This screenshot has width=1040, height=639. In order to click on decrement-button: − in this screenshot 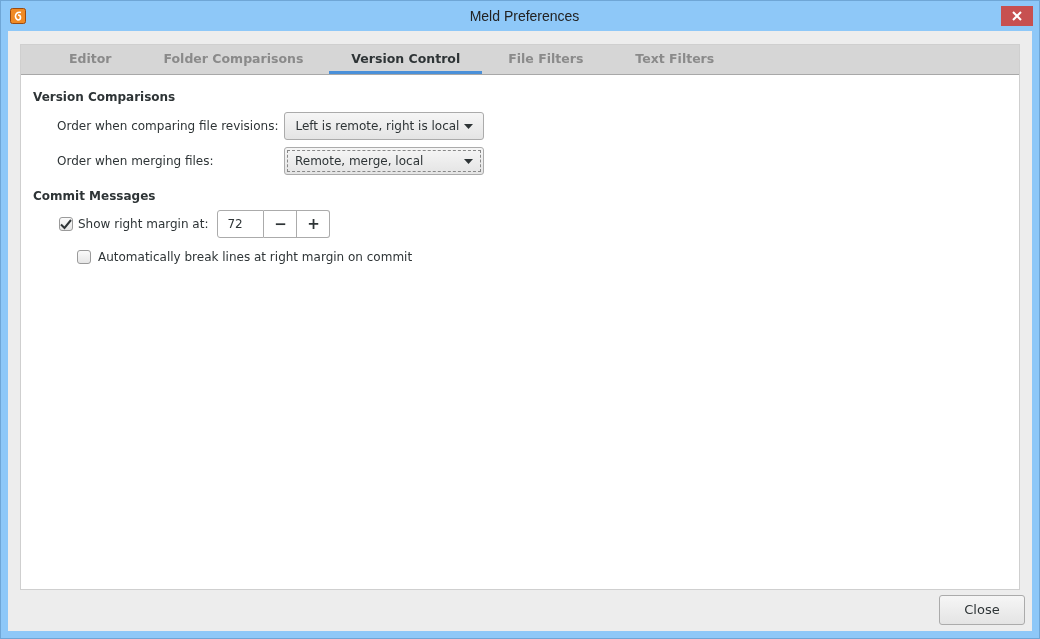, I will do `click(281, 224)`.